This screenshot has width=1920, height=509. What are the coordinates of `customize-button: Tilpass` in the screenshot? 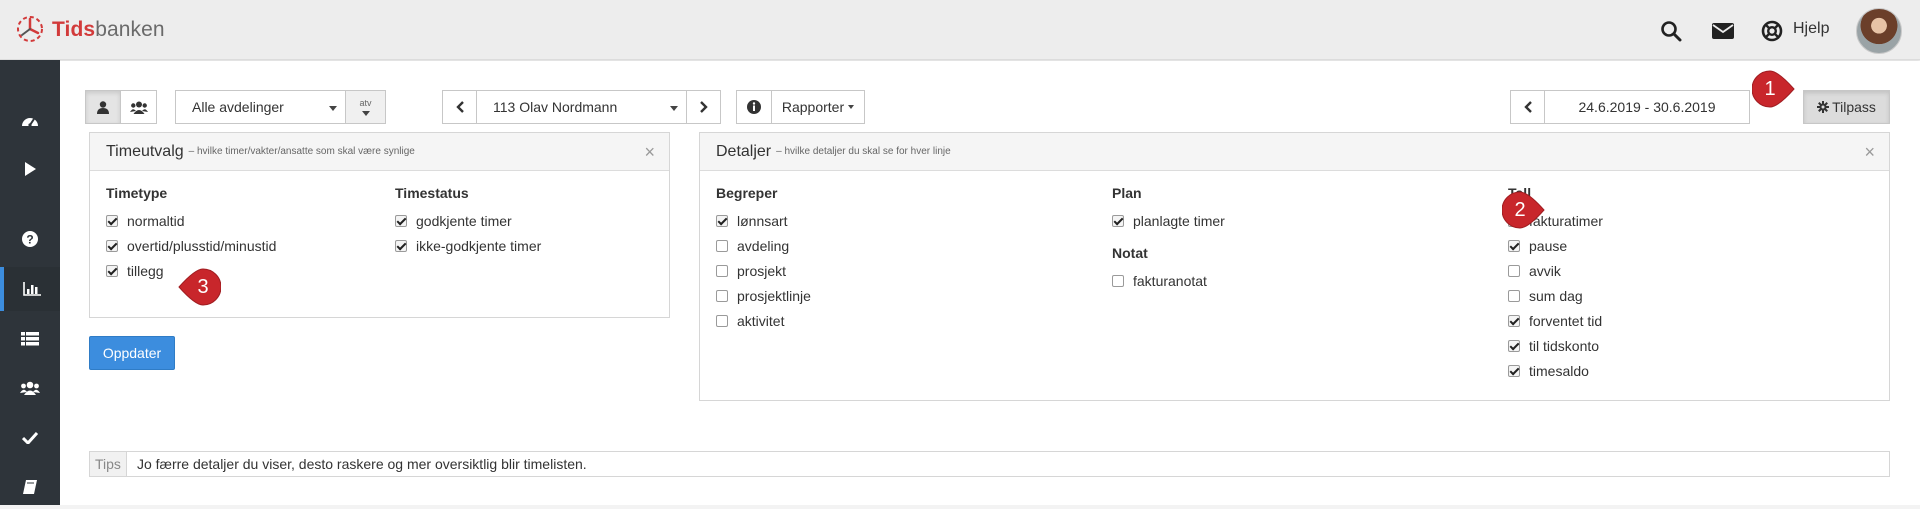 It's located at (1846, 107).